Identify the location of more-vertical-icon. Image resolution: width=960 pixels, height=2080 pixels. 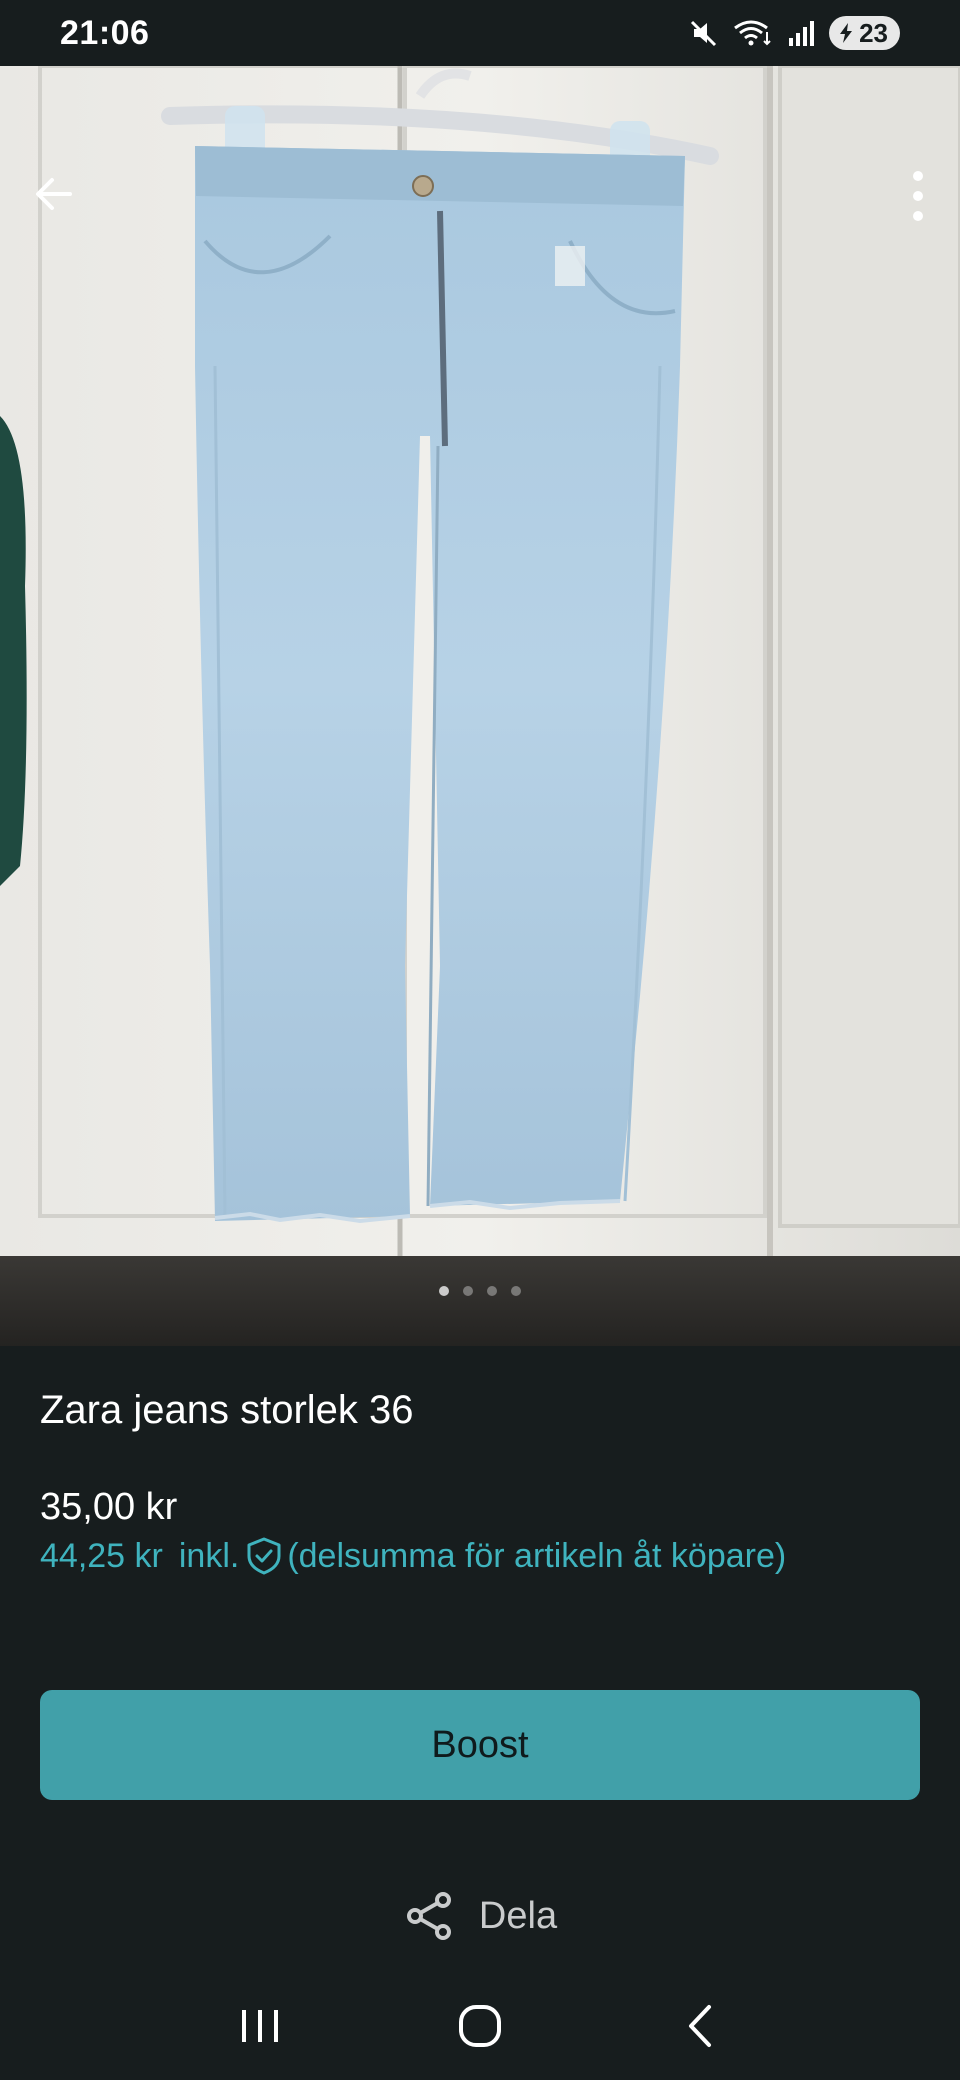
(918, 196).